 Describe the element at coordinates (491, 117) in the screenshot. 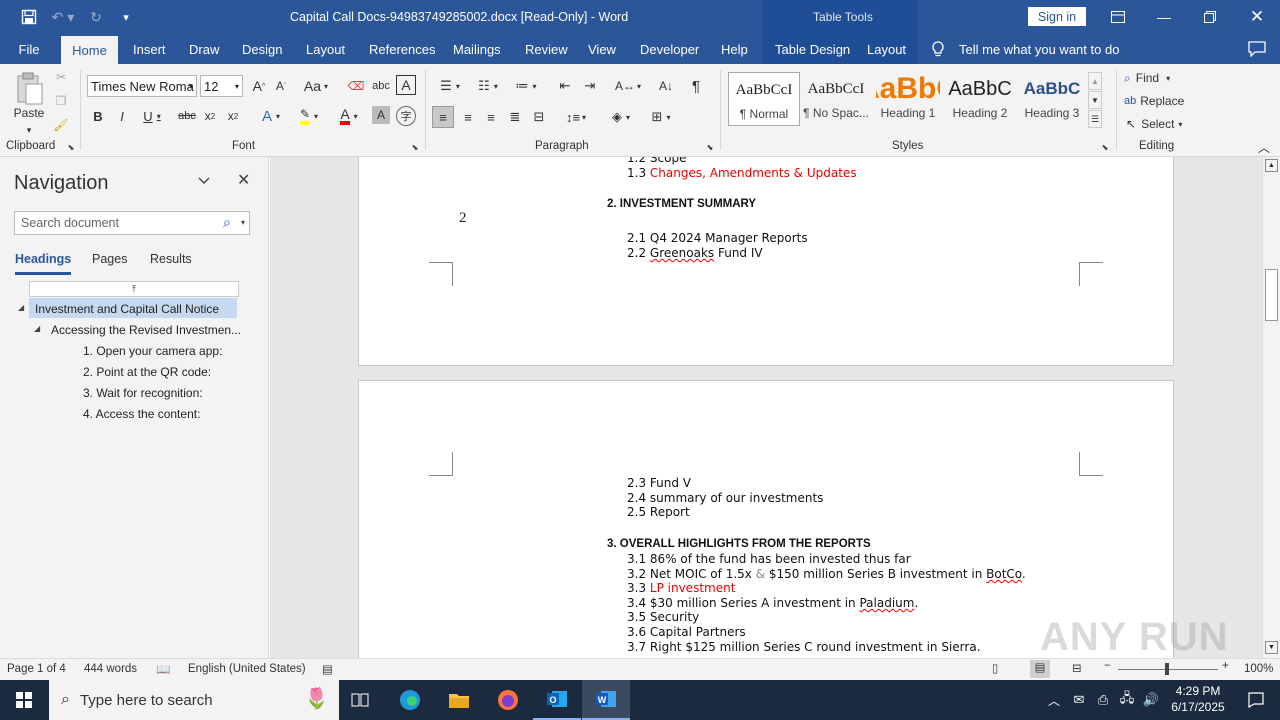

I see `align-right-icon: ≡` at that location.